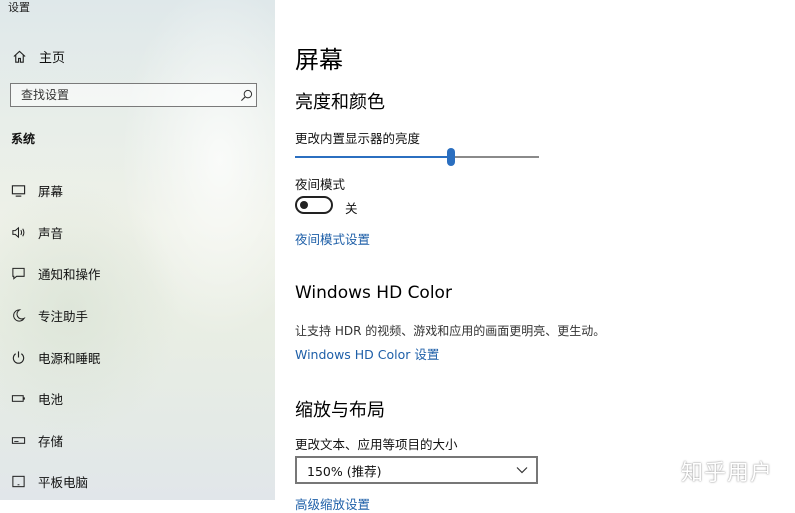 The width and height of the screenshot is (795, 513). I want to click on hdr-heading: Windows HD Color, so click(373, 293).